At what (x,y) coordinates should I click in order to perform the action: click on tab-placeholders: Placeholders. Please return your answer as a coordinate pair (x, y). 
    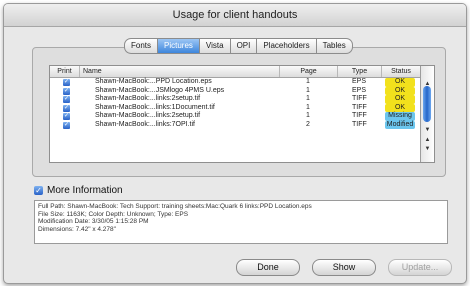
    Looking at the image, I should click on (287, 46).